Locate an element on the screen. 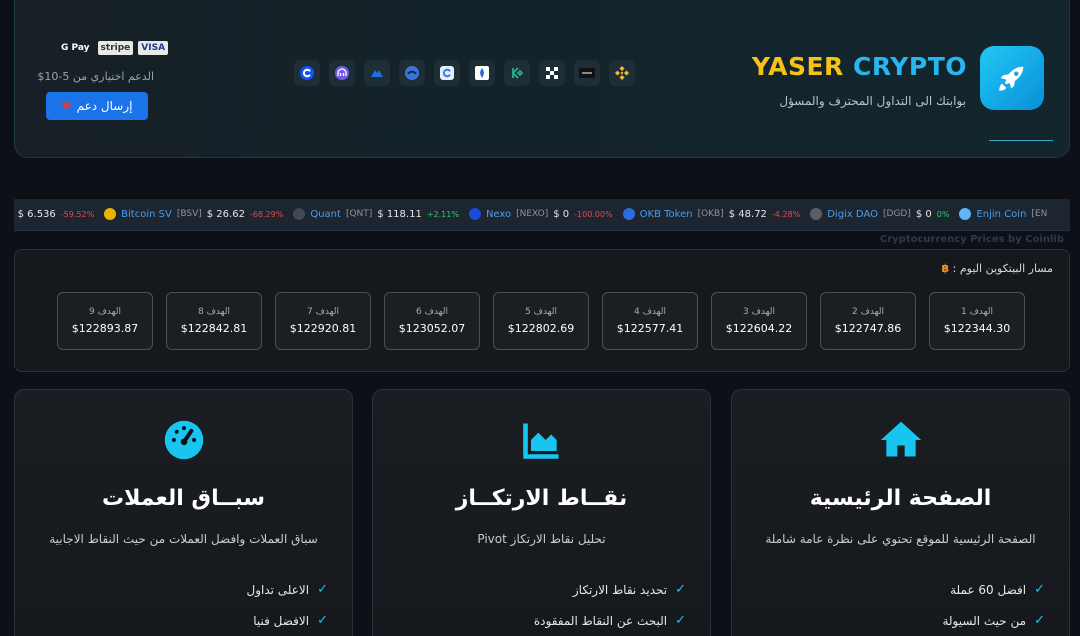  feature-text: الافضل فنيا is located at coordinates (281, 620).